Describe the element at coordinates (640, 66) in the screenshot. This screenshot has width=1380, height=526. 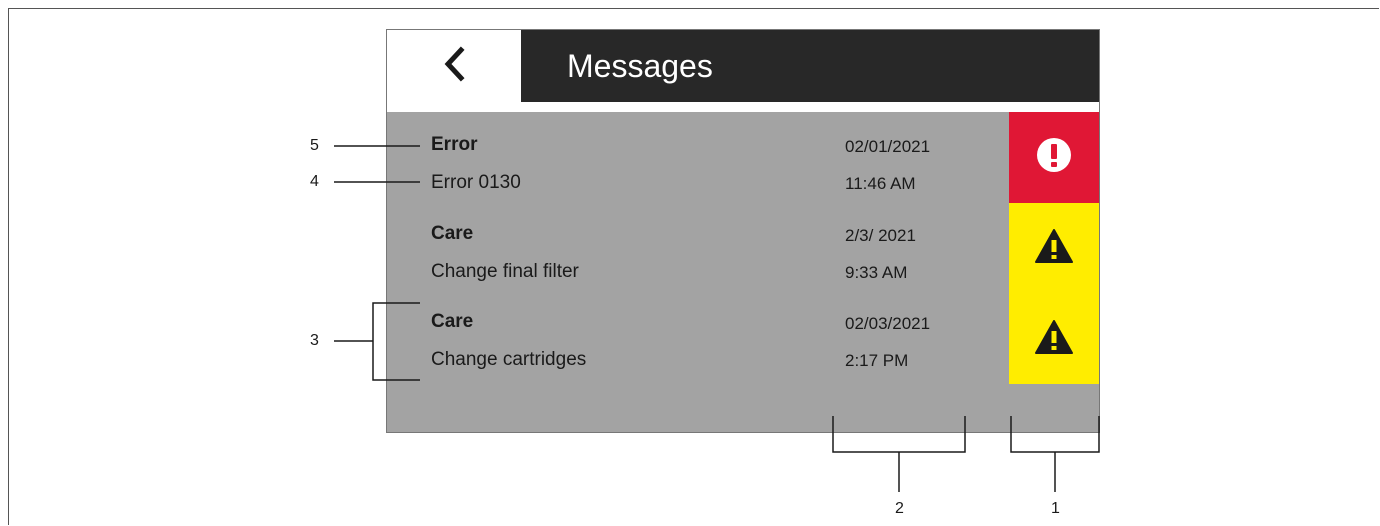
I see `page-title: Messages` at that location.